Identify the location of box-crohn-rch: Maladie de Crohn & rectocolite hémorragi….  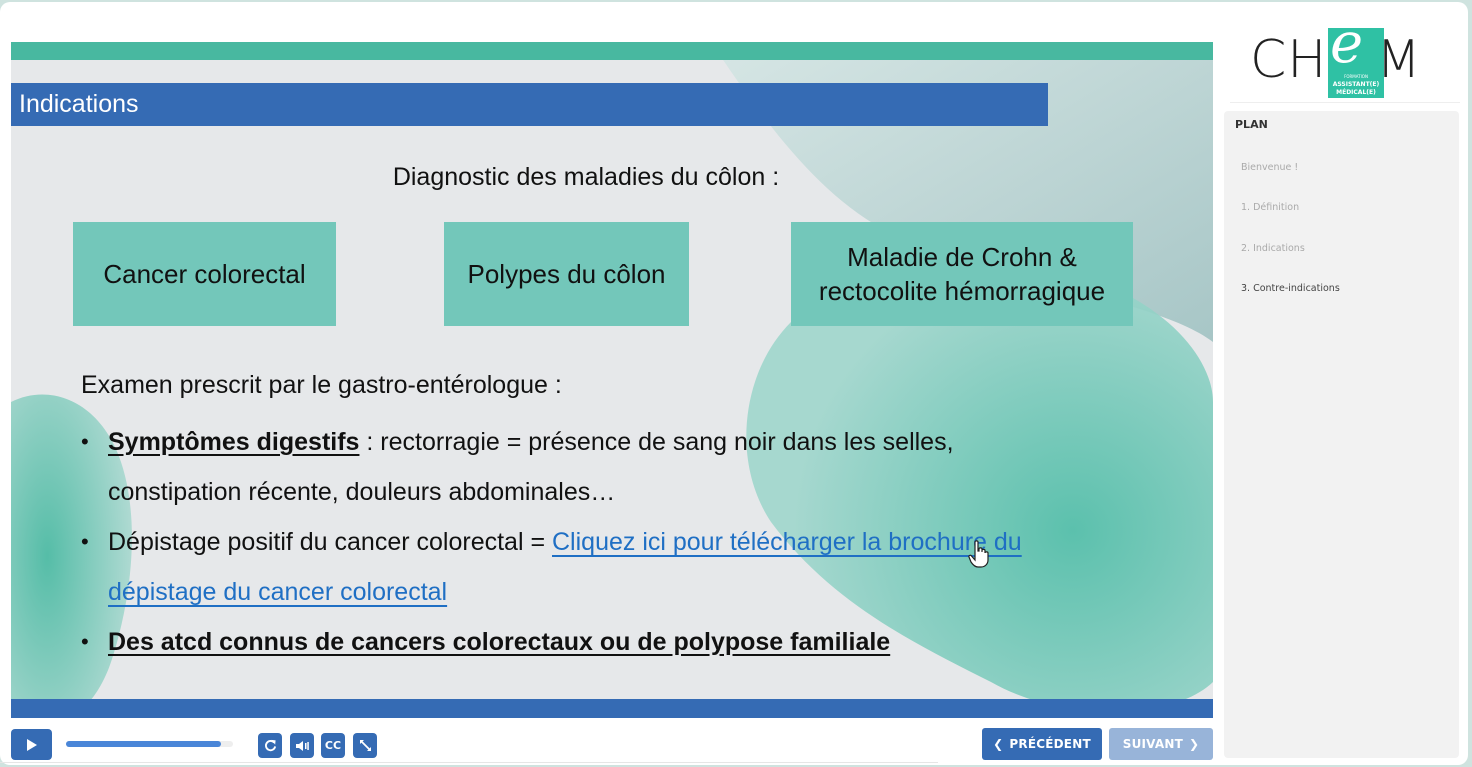
(962, 274).